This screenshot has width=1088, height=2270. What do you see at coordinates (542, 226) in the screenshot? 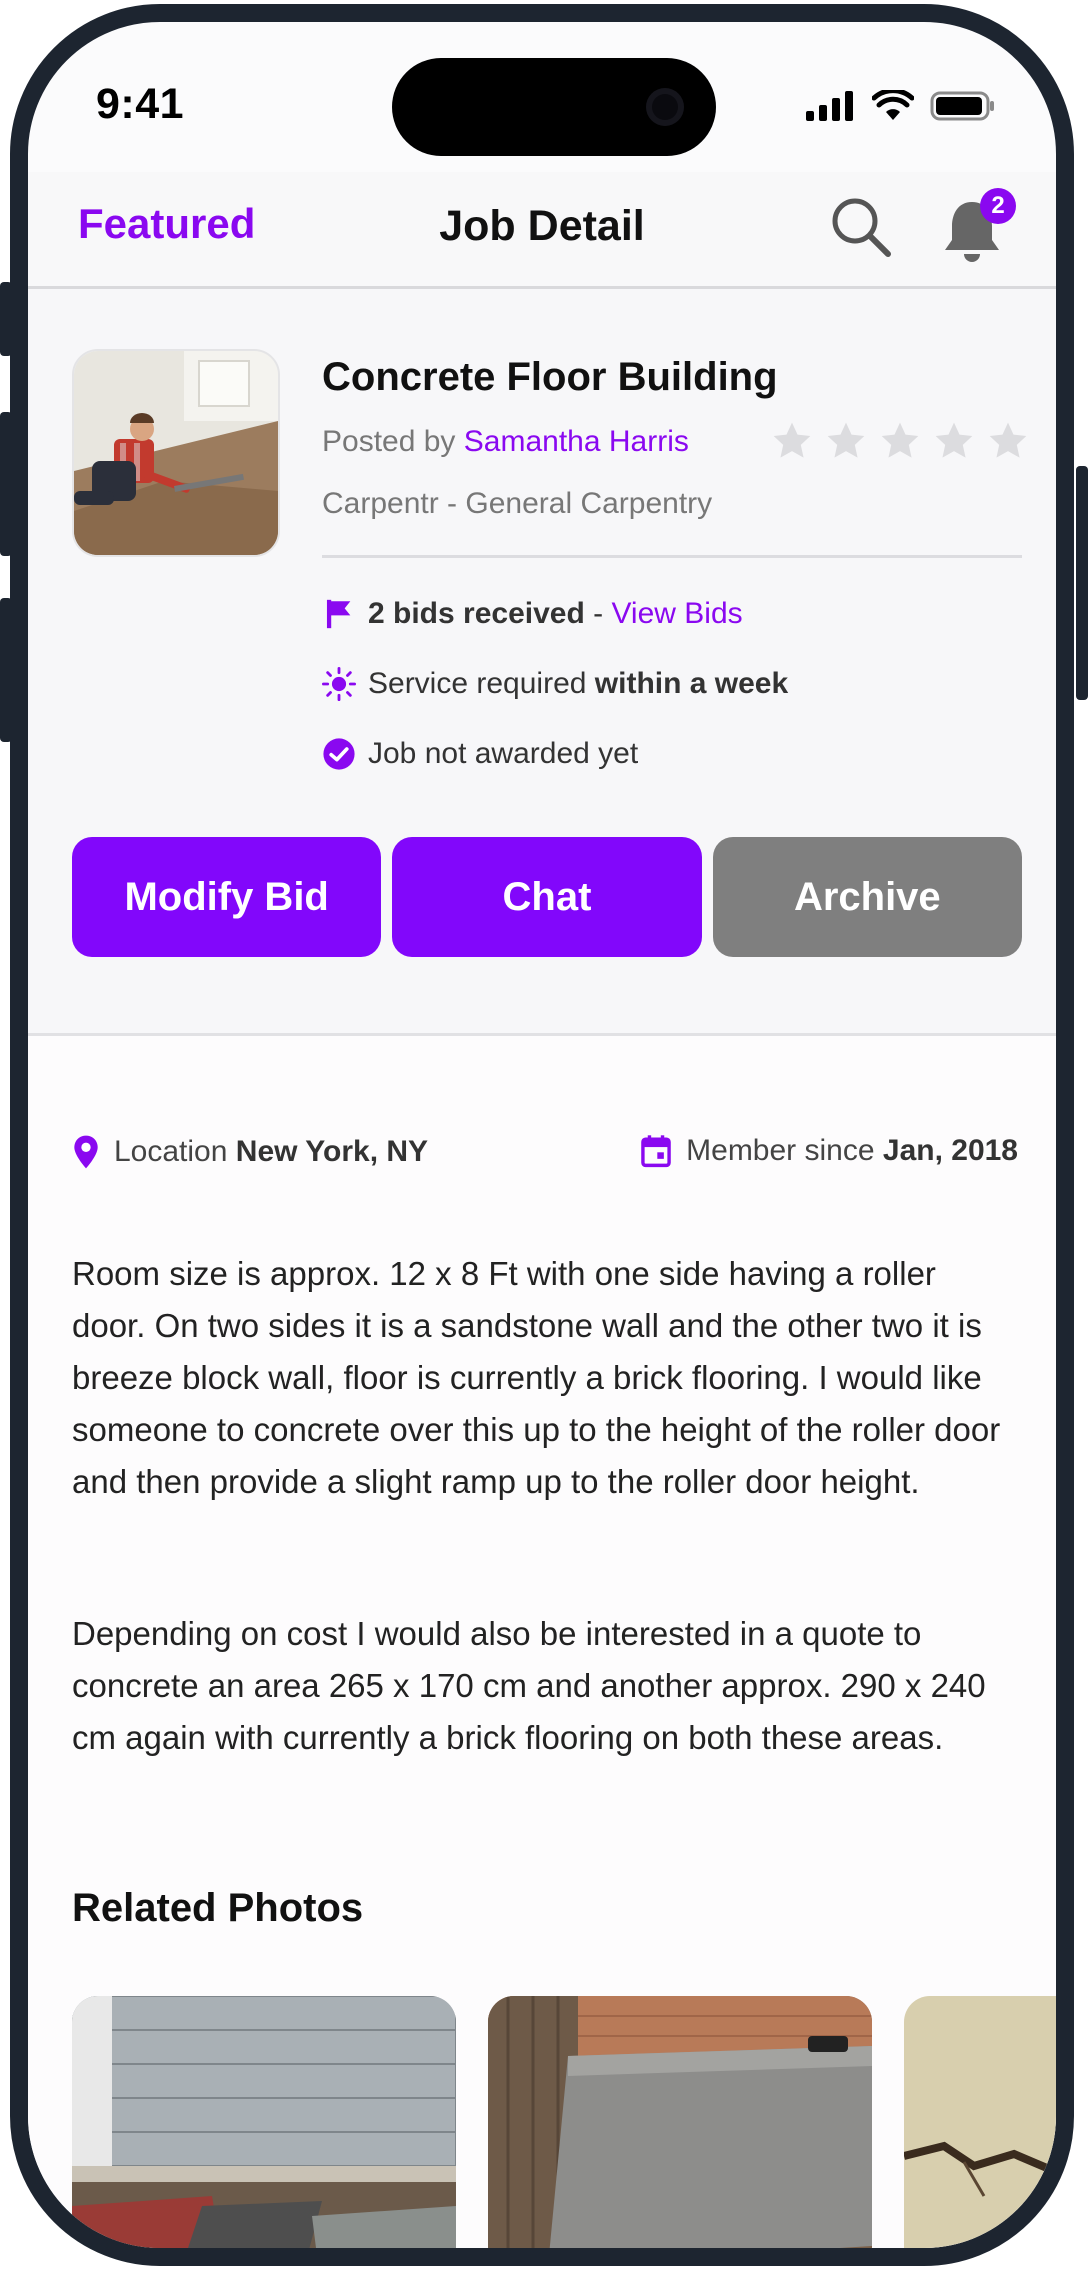
I see `page-title: Job Detail` at bounding box center [542, 226].